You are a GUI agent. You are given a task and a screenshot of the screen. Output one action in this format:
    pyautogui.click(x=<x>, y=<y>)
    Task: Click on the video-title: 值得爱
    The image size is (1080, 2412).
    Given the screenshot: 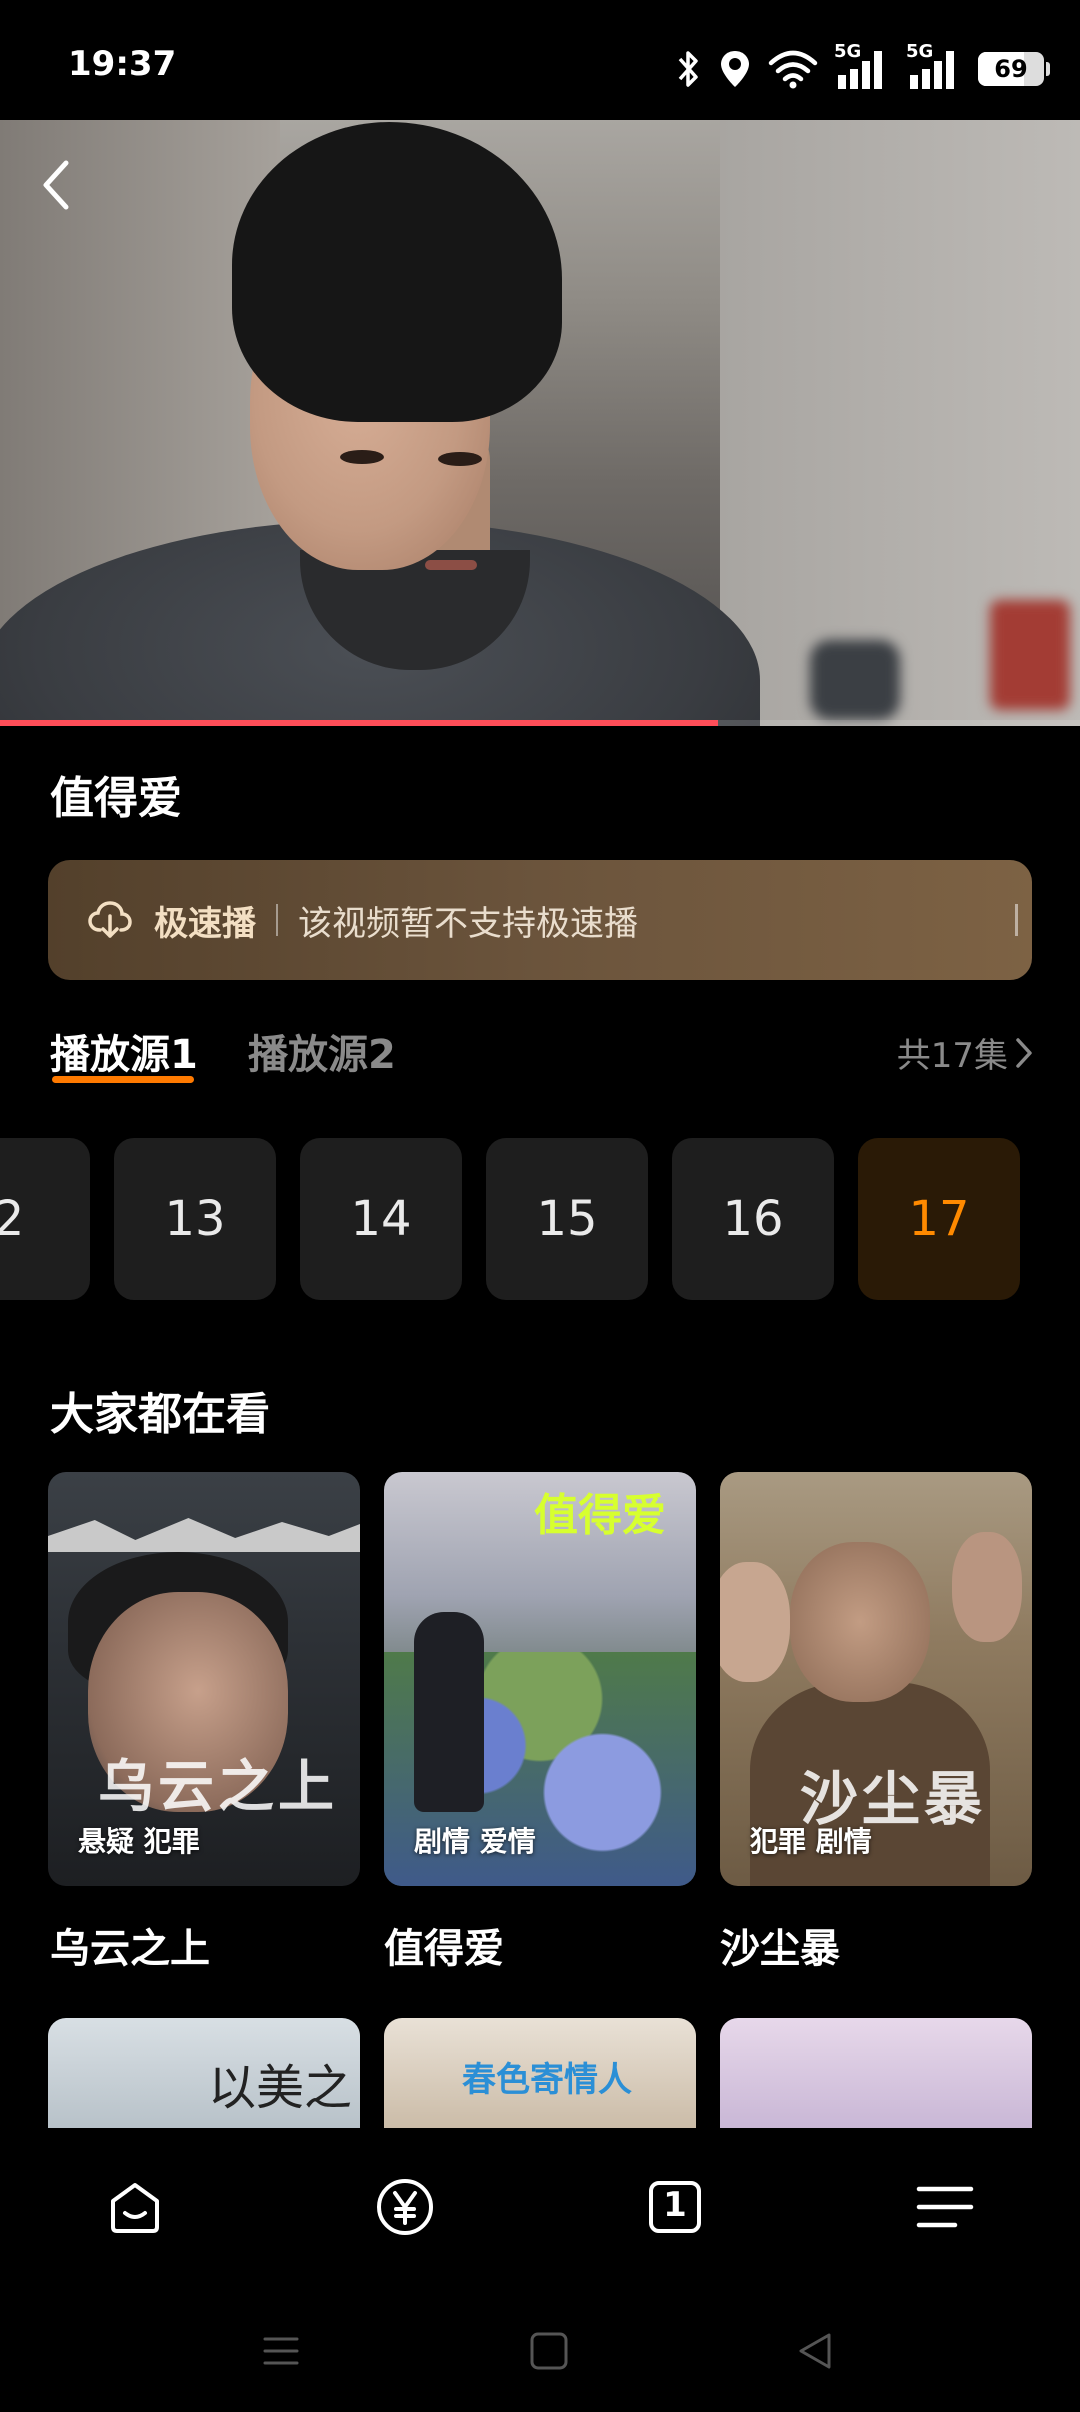 What is the action you would take?
    pyautogui.click(x=116, y=798)
    